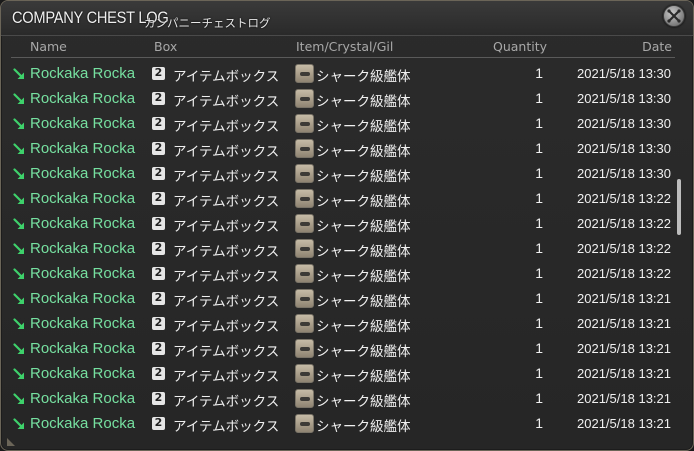 Image resolution: width=694 pixels, height=451 pixels. I want to click on column-header-box: Box, so click(165, 46).